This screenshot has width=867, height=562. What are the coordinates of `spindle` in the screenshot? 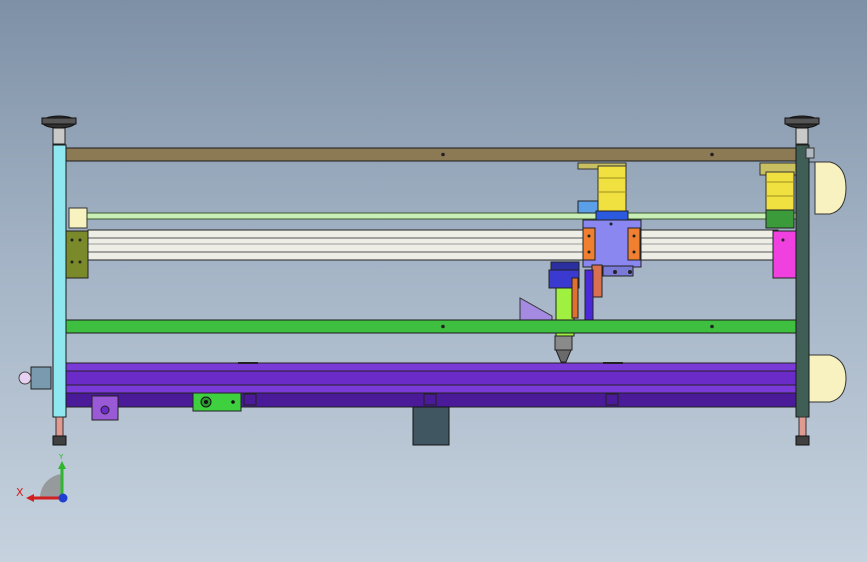 It's located at (564, 312).